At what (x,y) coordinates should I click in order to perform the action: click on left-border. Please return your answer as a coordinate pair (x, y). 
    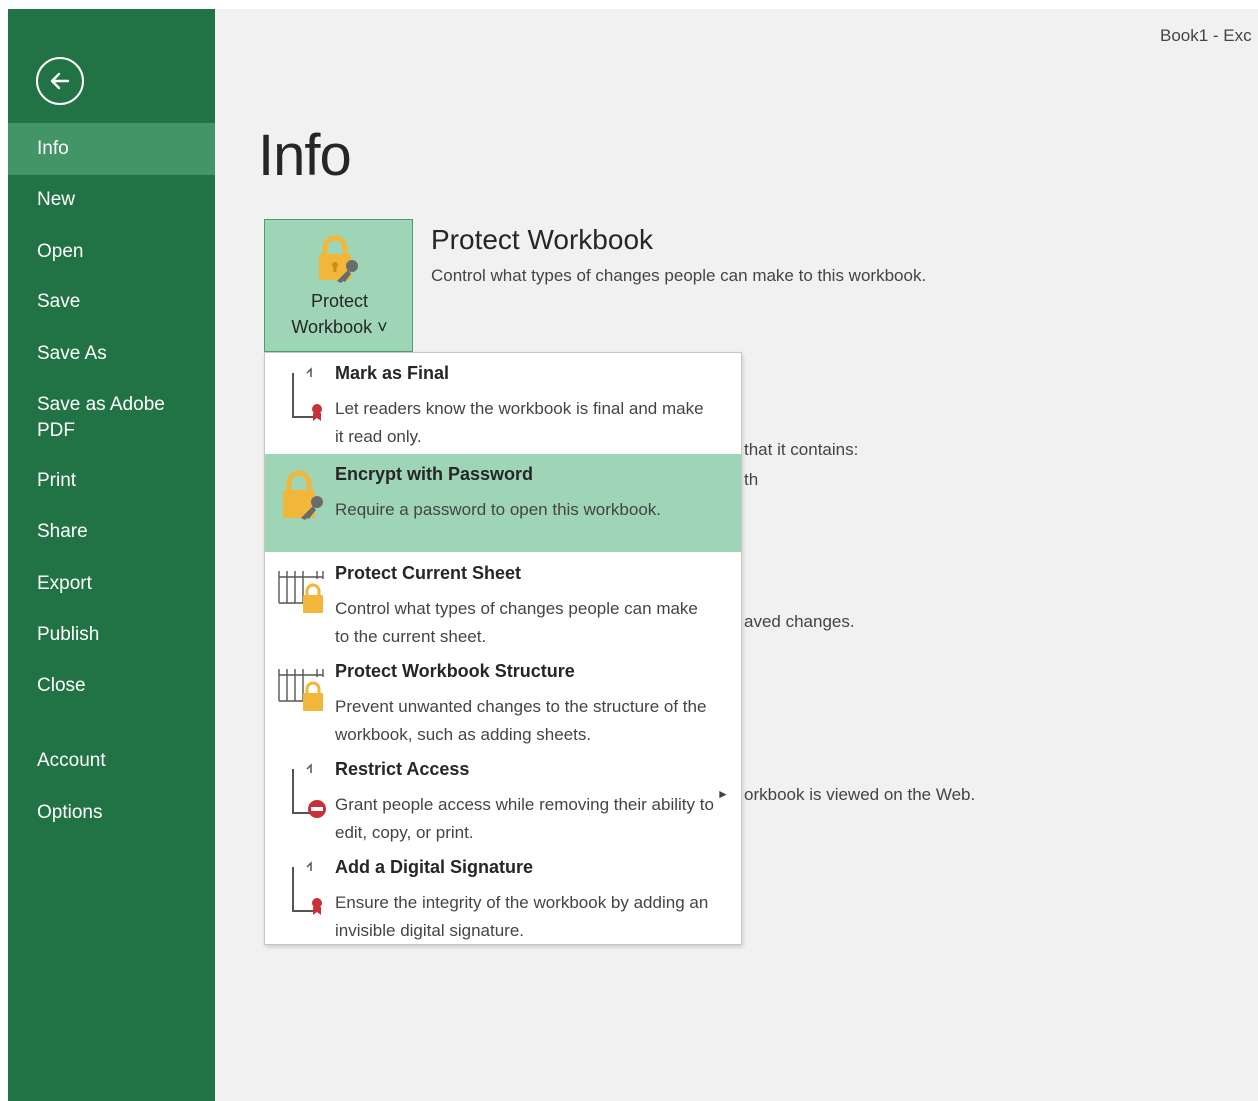
    Looking at the image, I should click on (4, 550).